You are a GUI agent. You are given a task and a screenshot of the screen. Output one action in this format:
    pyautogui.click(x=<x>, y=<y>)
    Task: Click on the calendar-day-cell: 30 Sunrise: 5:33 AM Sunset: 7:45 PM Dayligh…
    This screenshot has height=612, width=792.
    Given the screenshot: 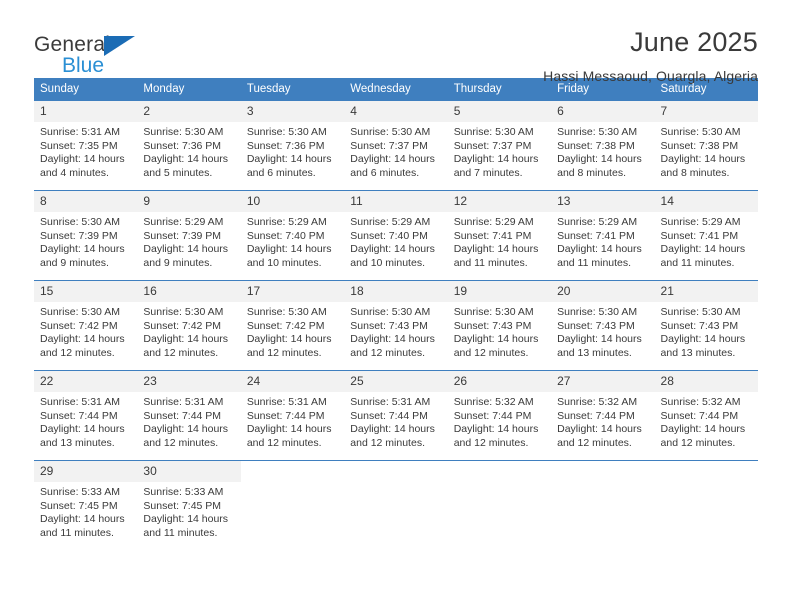 What is the action you would take?
    pyautogui.click(x=189, y=505)
    